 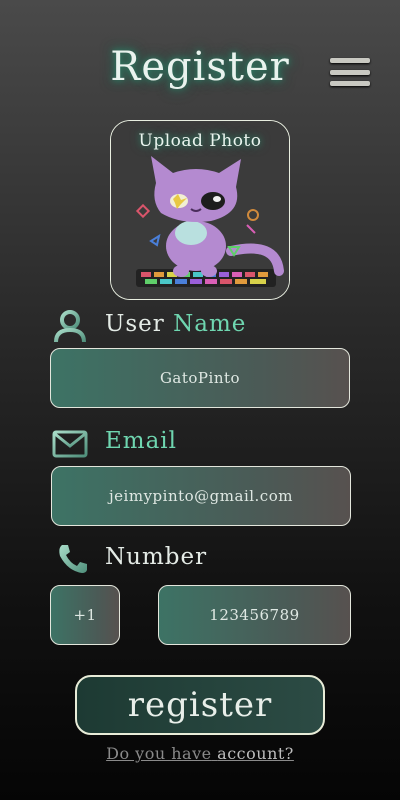 I want to click on username-label: User Name, so click(x=175, y=324).